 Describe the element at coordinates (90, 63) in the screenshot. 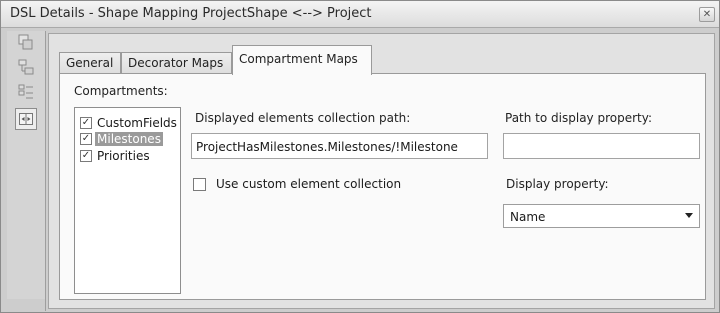

I see `tab-general: General` at that location.